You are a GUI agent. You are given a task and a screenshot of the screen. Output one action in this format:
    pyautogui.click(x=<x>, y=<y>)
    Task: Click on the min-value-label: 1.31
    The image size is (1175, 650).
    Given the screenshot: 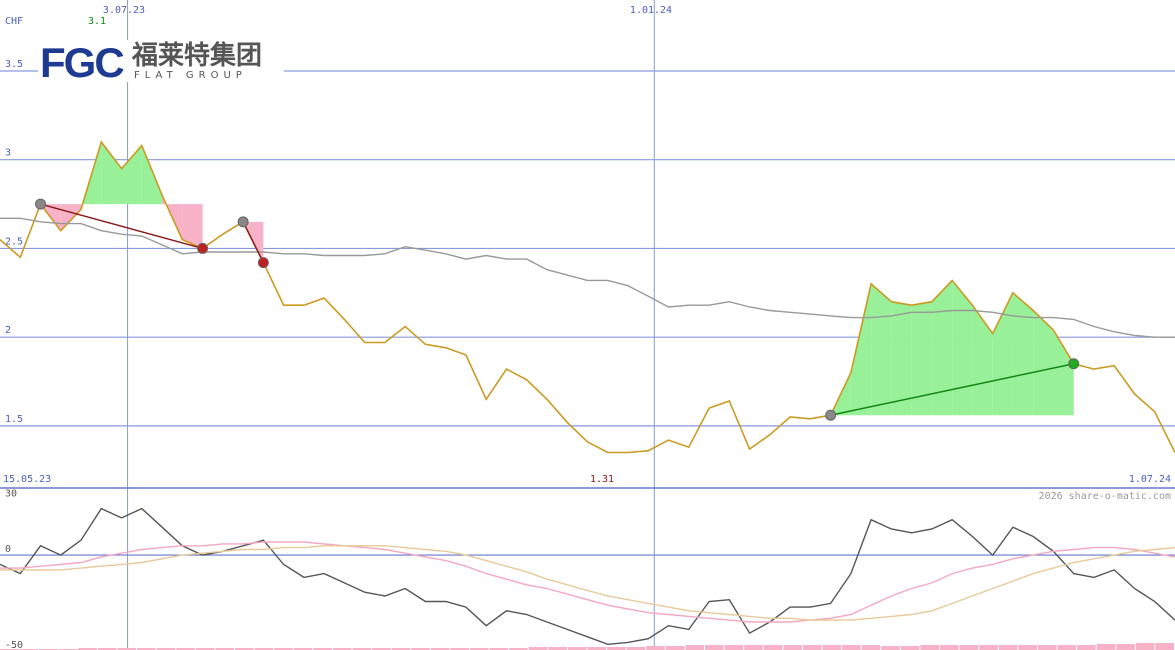 What is the action you would take?
    pyautogui.click(x=602, y=479)
    